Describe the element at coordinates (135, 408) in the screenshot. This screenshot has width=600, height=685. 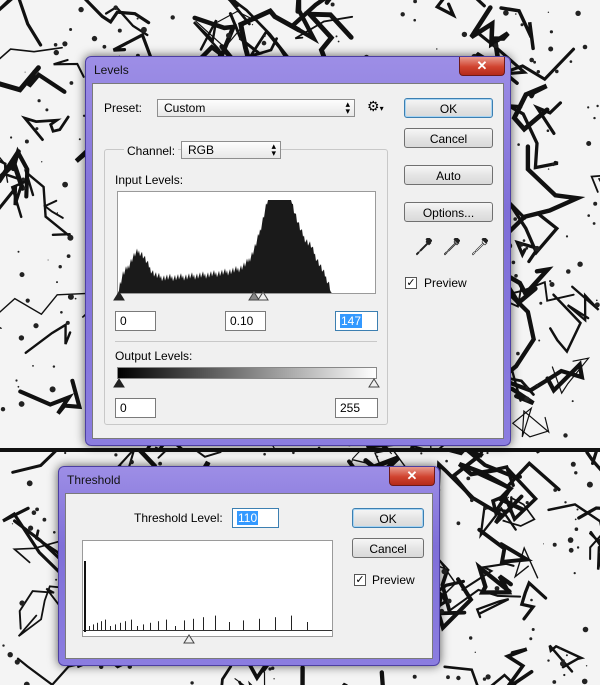
I see `output-black-field: 0` at that location.